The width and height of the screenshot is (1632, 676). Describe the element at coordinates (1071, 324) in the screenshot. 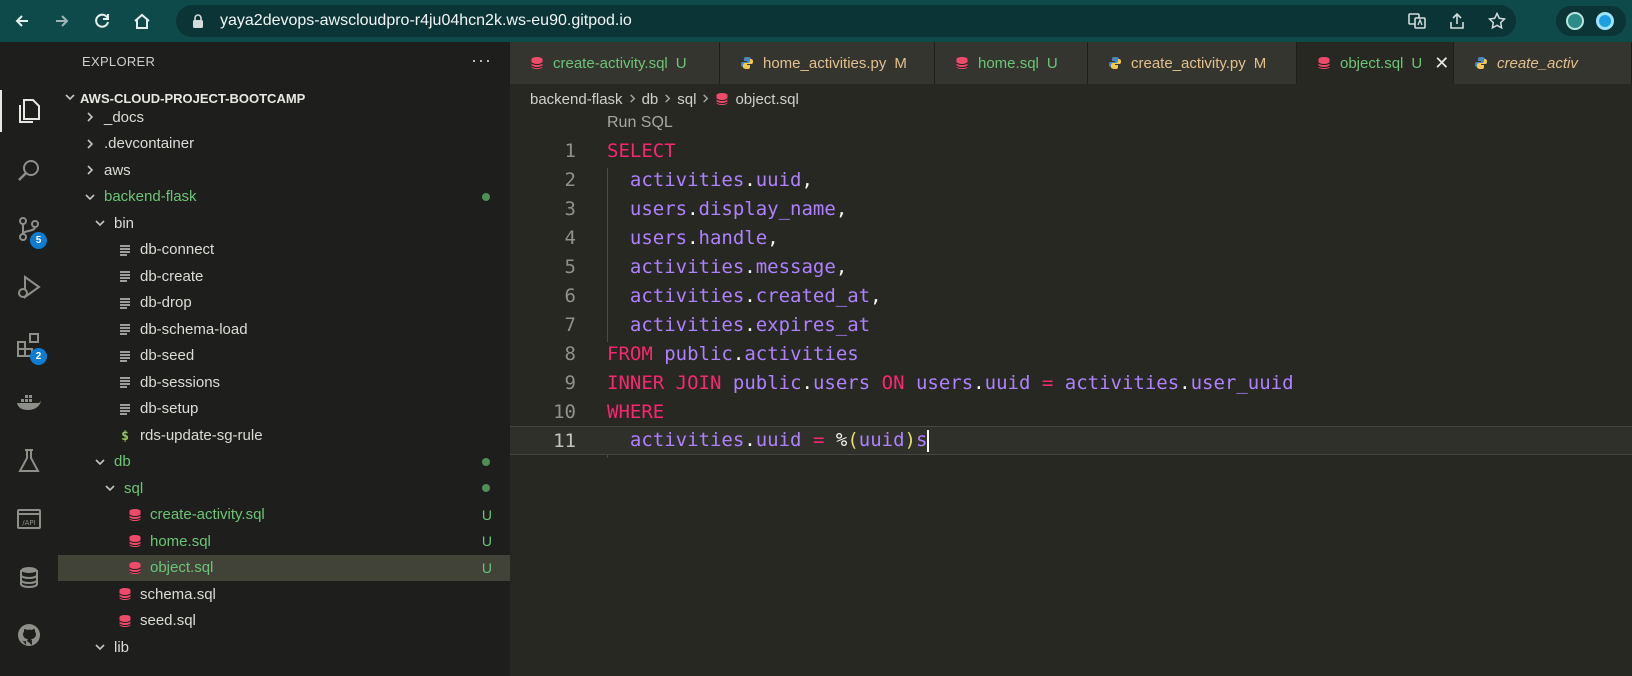

I see `code-line: 7 activities.expires_at` at that location.